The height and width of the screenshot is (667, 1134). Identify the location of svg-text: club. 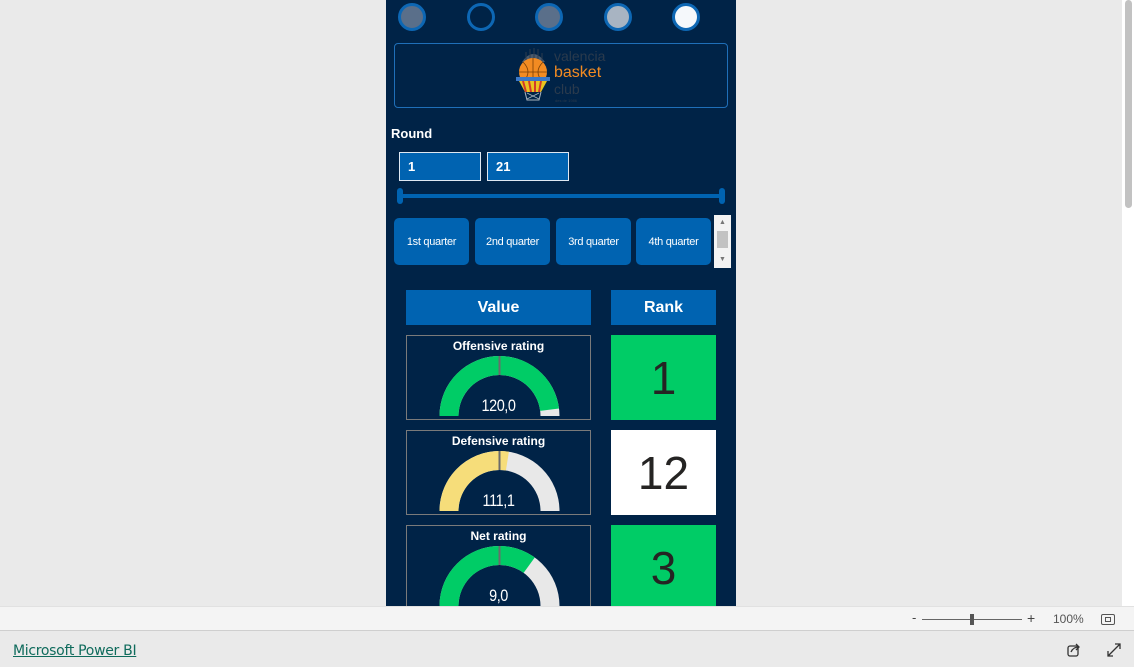
(567, 89).